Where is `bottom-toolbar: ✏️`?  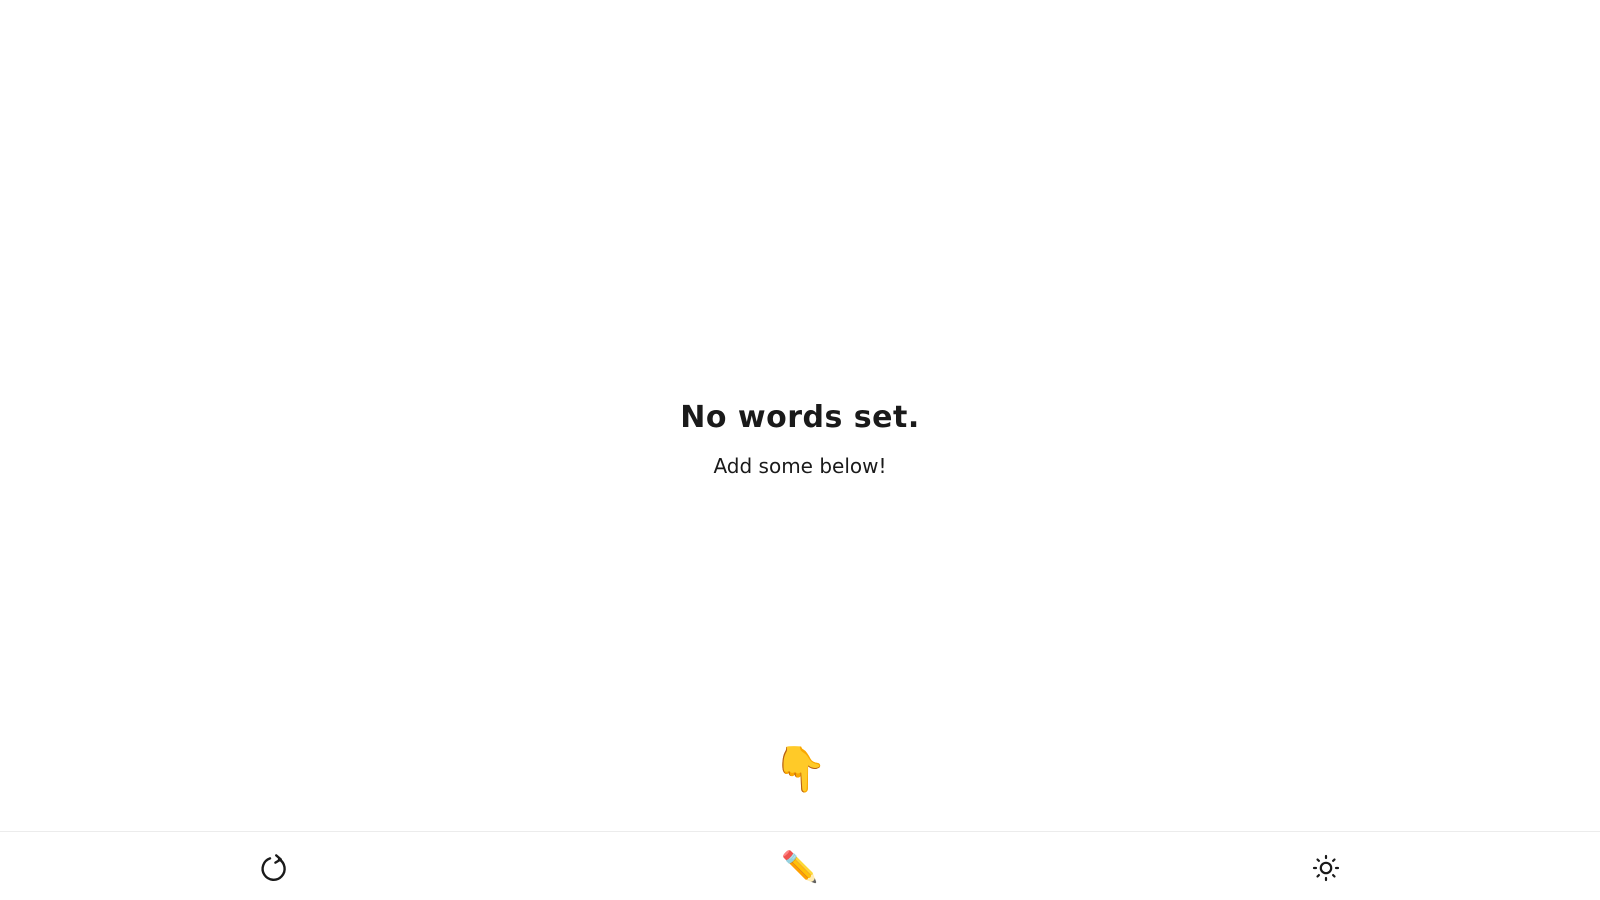 bottom-toolbar: ✏️ is located at coordinates (800, 865).